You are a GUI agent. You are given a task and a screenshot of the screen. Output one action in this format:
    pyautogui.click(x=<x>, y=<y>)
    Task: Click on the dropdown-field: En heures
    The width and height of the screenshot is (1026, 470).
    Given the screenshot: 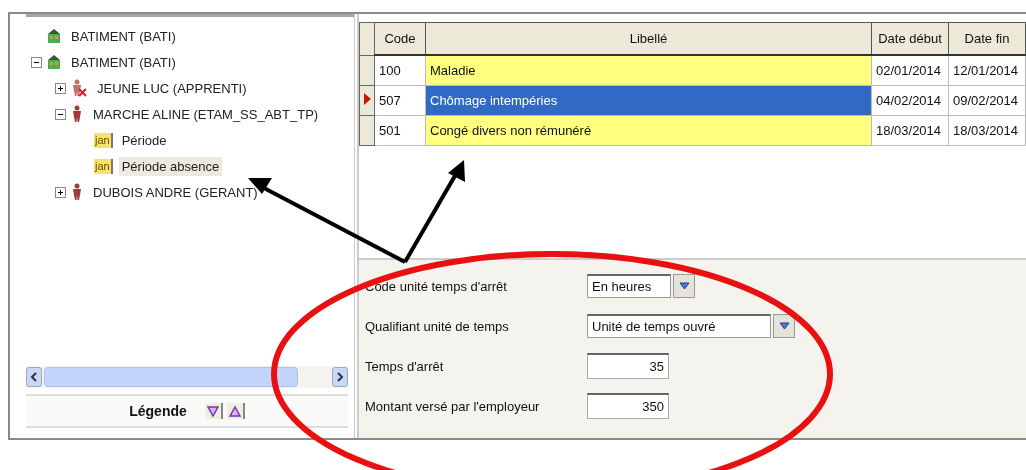 What is the action you would take?
    pyautogui.click(x=629, y=286)
    